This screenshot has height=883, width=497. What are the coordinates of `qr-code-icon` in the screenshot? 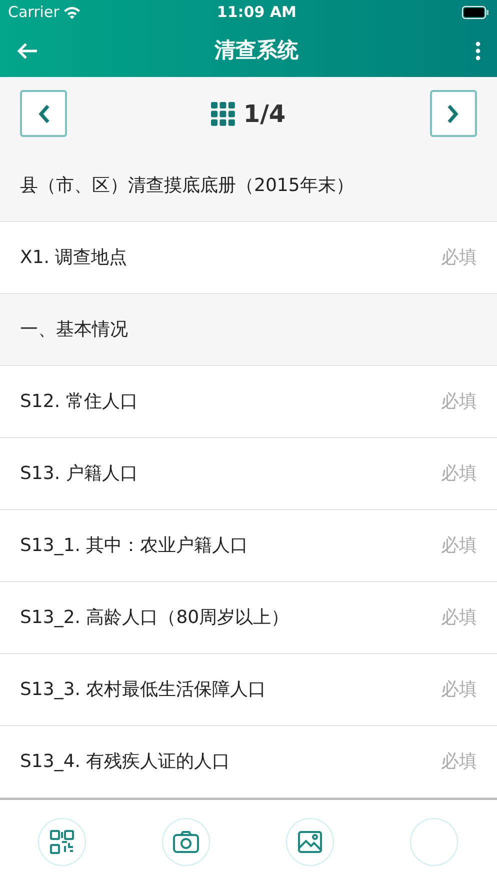 It's located at (62, 841).